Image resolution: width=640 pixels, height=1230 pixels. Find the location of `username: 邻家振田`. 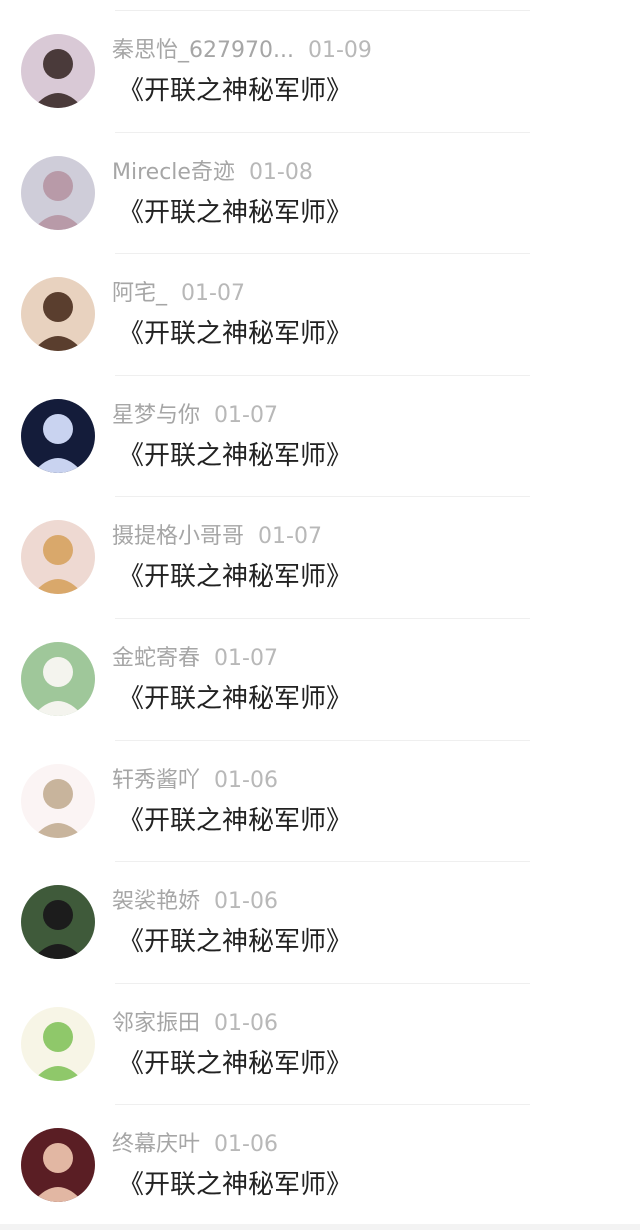

username: 邻家振田 is located at coordinates (156, 1023).